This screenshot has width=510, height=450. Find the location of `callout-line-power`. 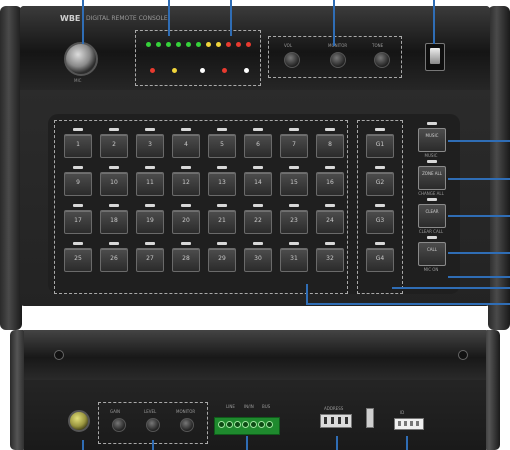

callout-line-power is located at coordinates (434, 22).